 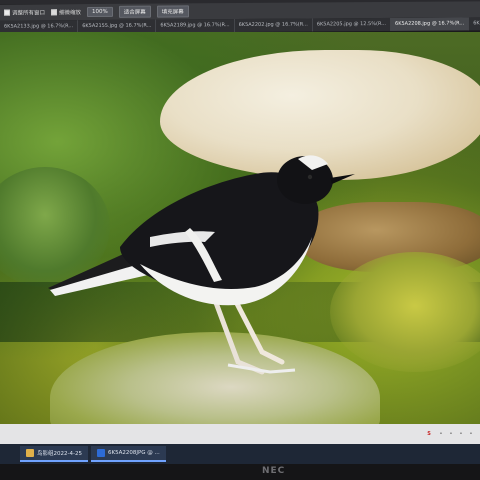 I want to click on resize-all-windows-checkbox: 调整所有窗口, so click(x=25, y=12).